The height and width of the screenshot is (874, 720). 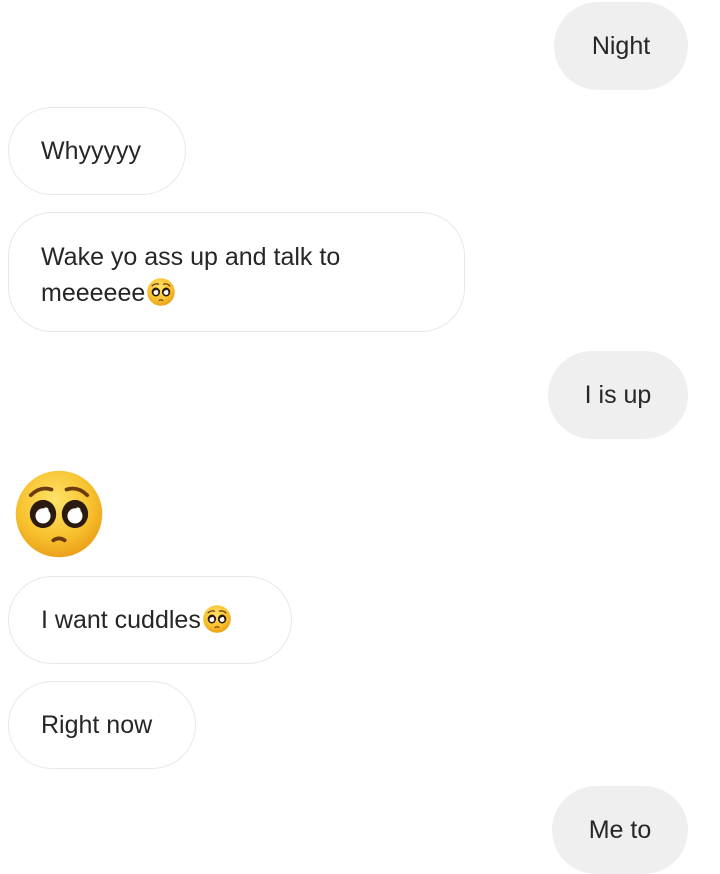 I want to click on message-received: Wake yo ass up and talk to meeeeee, so click(x=236, y=272).